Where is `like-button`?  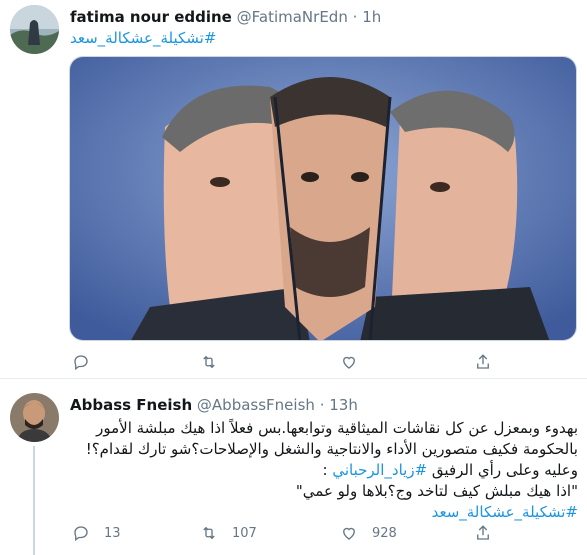
like-button is located at coordinates (349, 362).